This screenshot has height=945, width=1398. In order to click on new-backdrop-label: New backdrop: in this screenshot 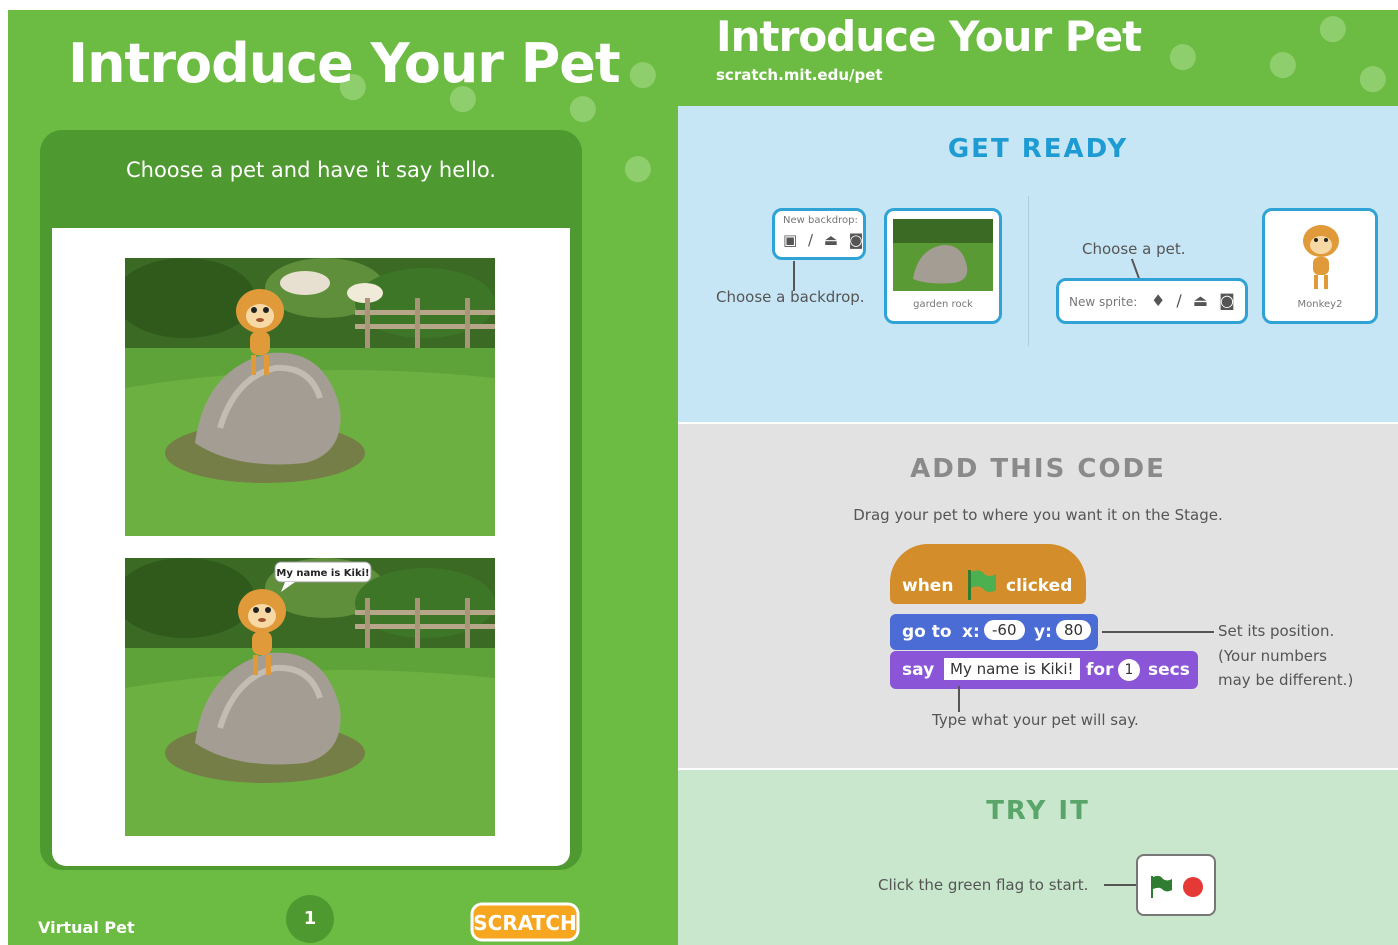, I will do `click(820, 220)`.